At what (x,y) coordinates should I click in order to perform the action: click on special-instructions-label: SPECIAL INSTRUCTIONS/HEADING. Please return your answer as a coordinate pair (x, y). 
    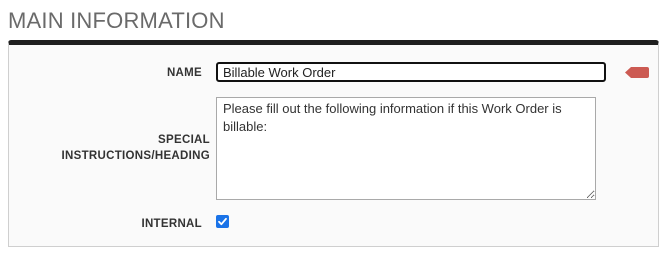
    Looking at the image, I should click on (135, 148).